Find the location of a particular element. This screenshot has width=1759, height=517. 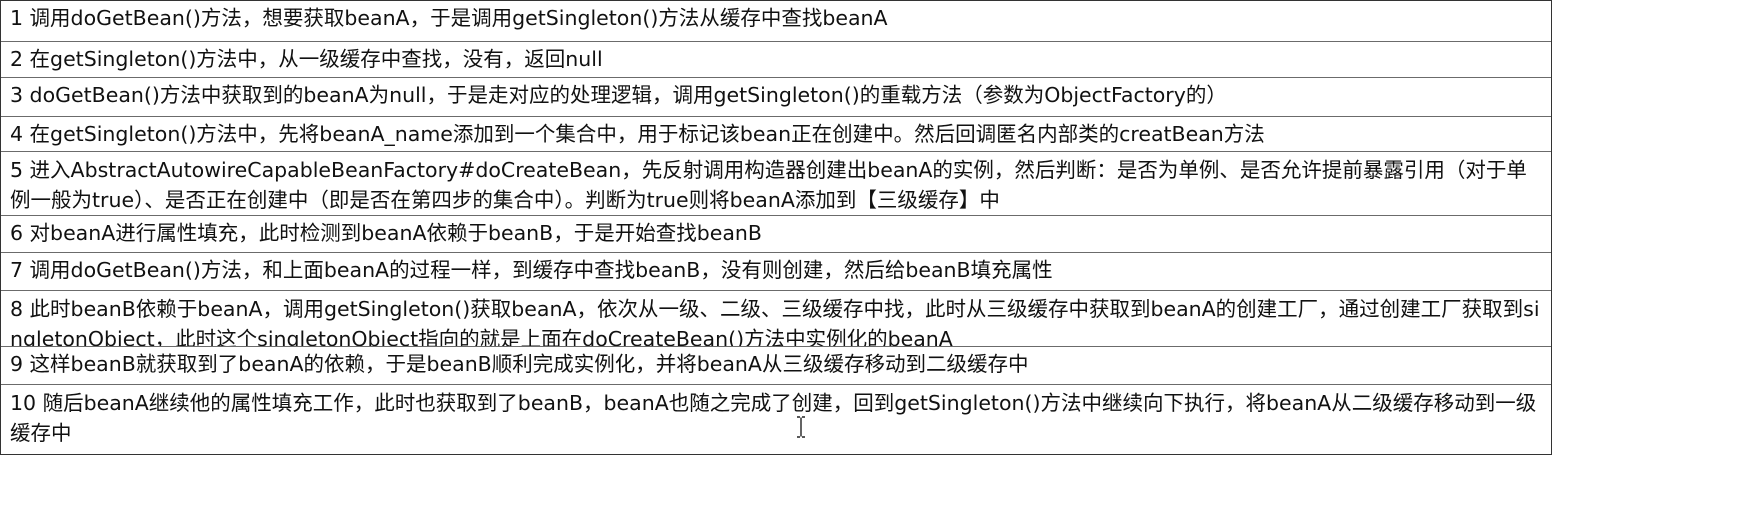

text-ibeam-cursor-icon is located at coordinates (801, 427).